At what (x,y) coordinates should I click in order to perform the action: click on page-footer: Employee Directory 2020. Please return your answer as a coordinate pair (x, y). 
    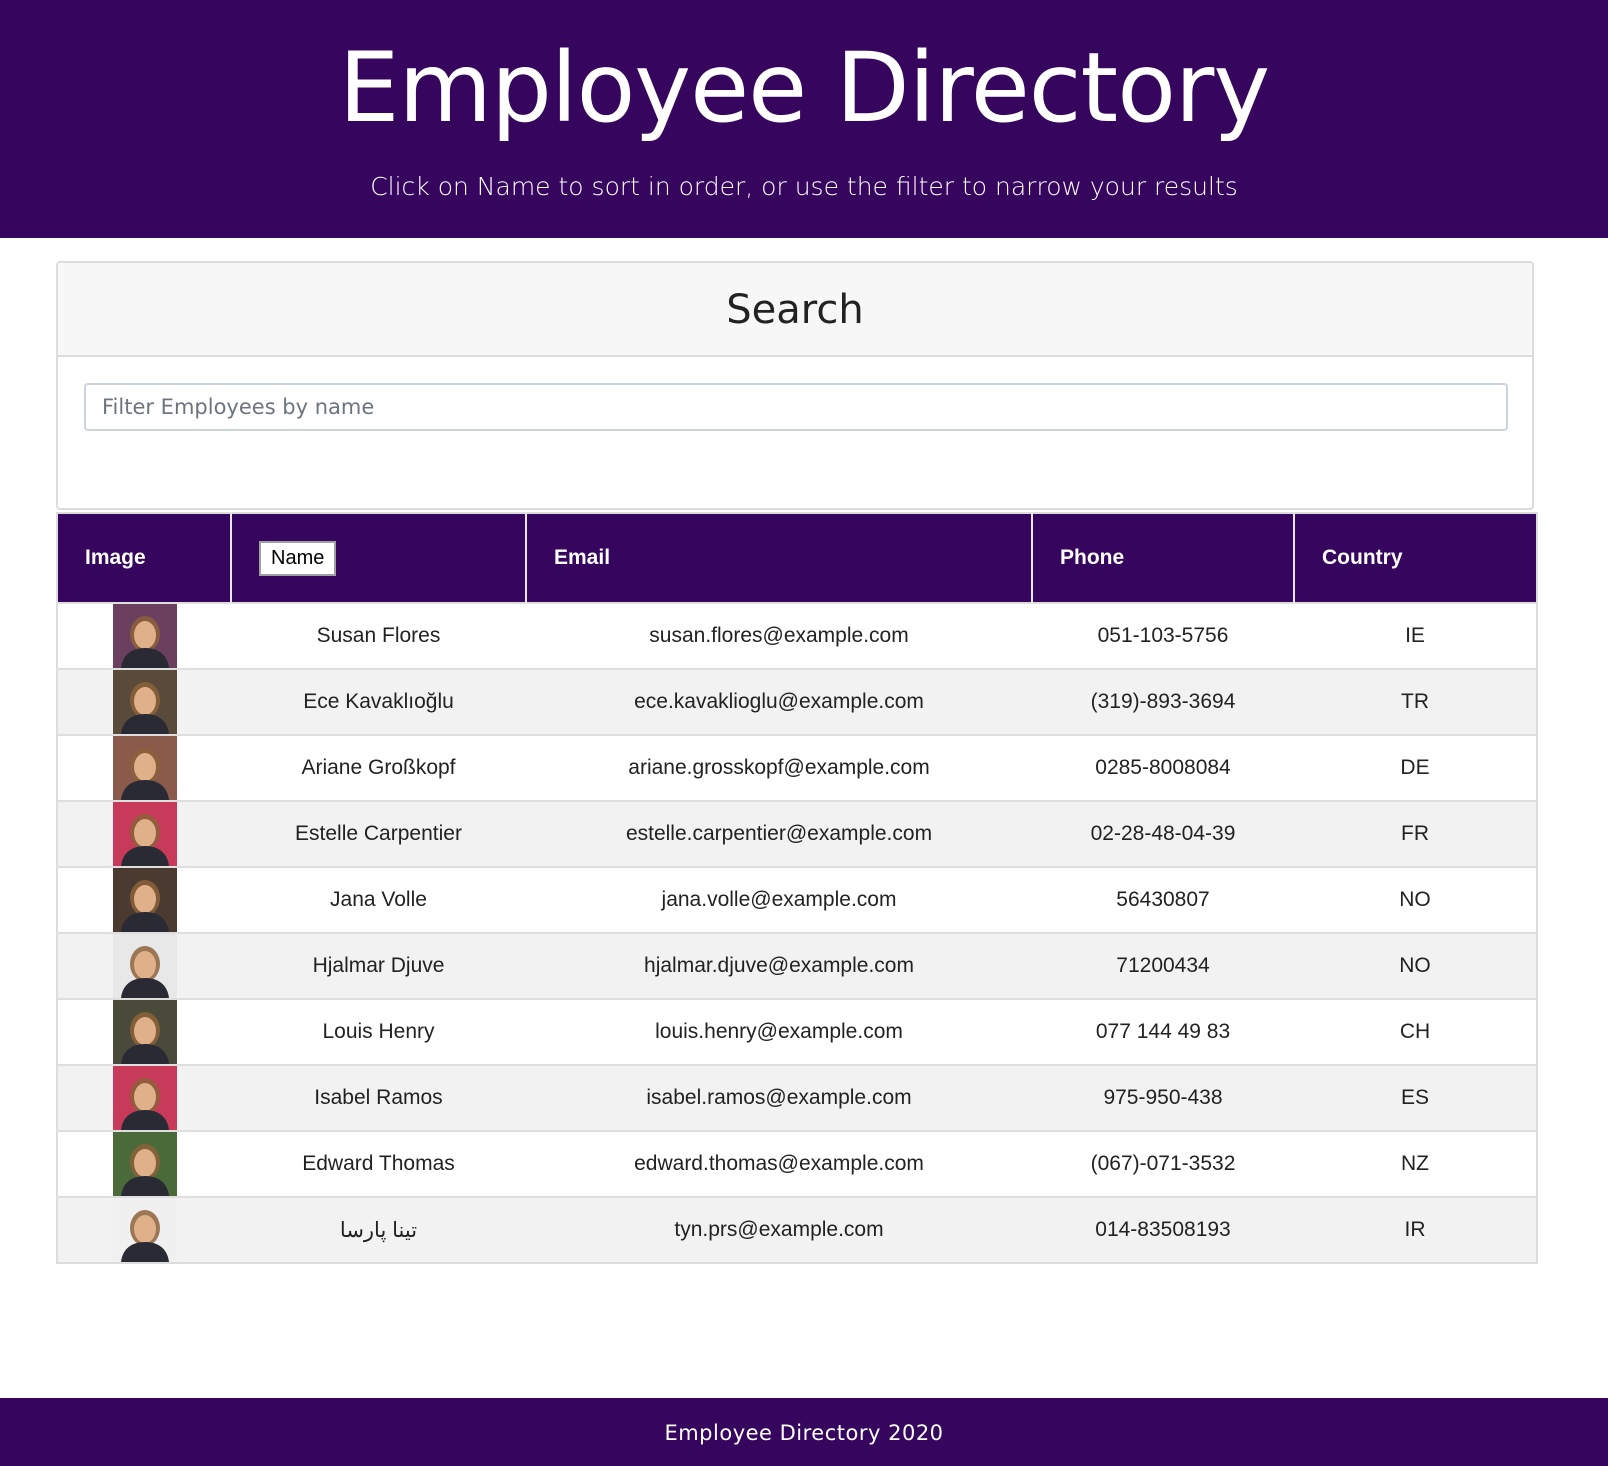
    Looking at the image, I should click on (804, 1432).